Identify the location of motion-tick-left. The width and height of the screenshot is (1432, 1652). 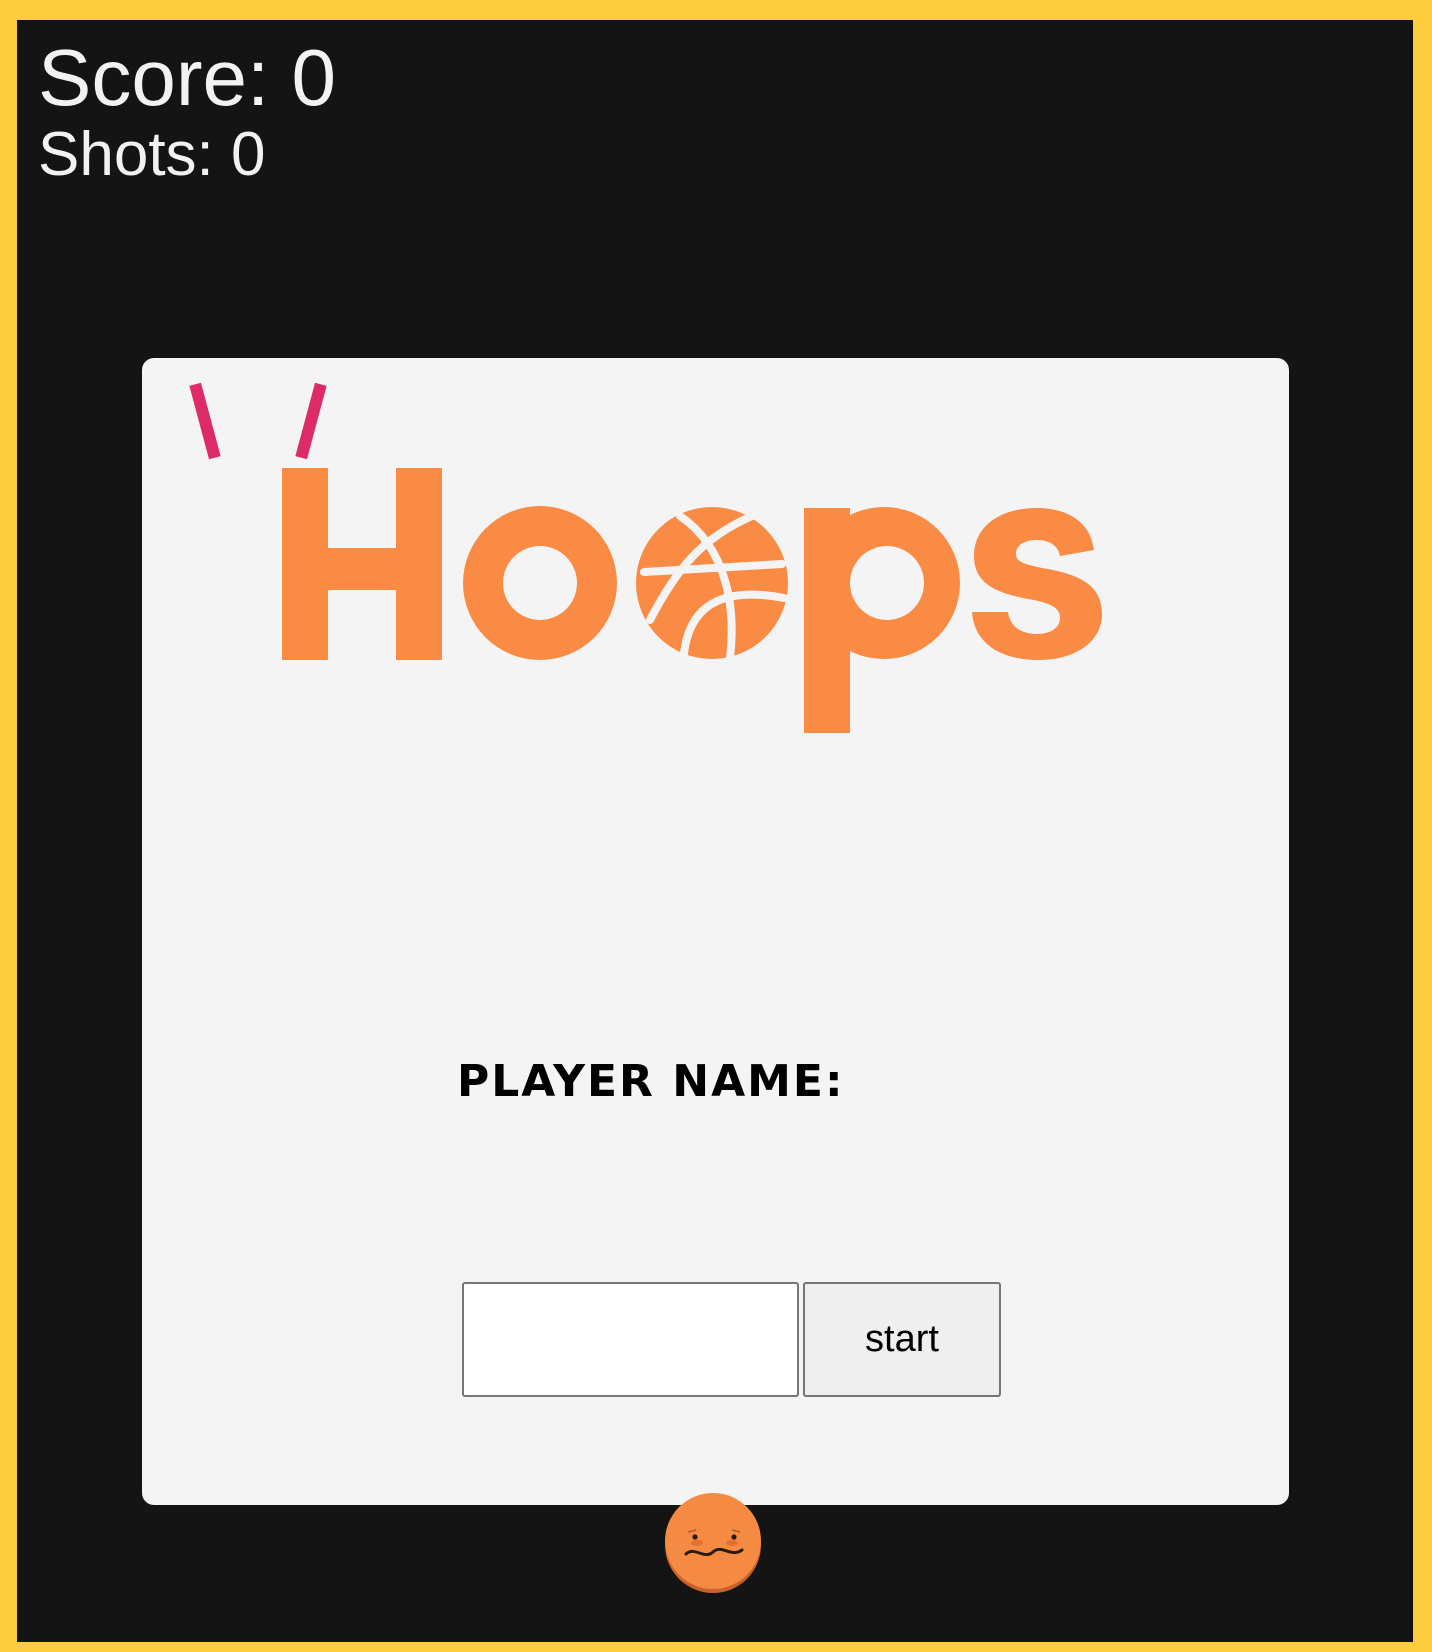
(205, 421).